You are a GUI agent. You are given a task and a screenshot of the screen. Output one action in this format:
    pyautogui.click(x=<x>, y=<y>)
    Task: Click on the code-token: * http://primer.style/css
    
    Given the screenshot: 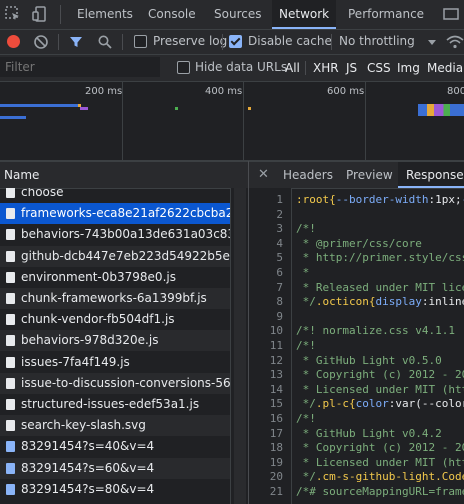 What is the action you would take?
    pyautogui.click(x=380, y=258)
    